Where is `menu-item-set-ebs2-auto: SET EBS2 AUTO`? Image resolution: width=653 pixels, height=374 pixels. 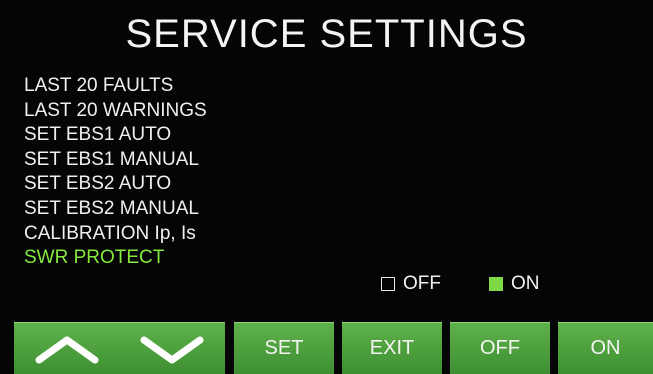
menu-item-set-ebs2-auto: SET EBS2 AUTO is located at coordinates (115, 184).